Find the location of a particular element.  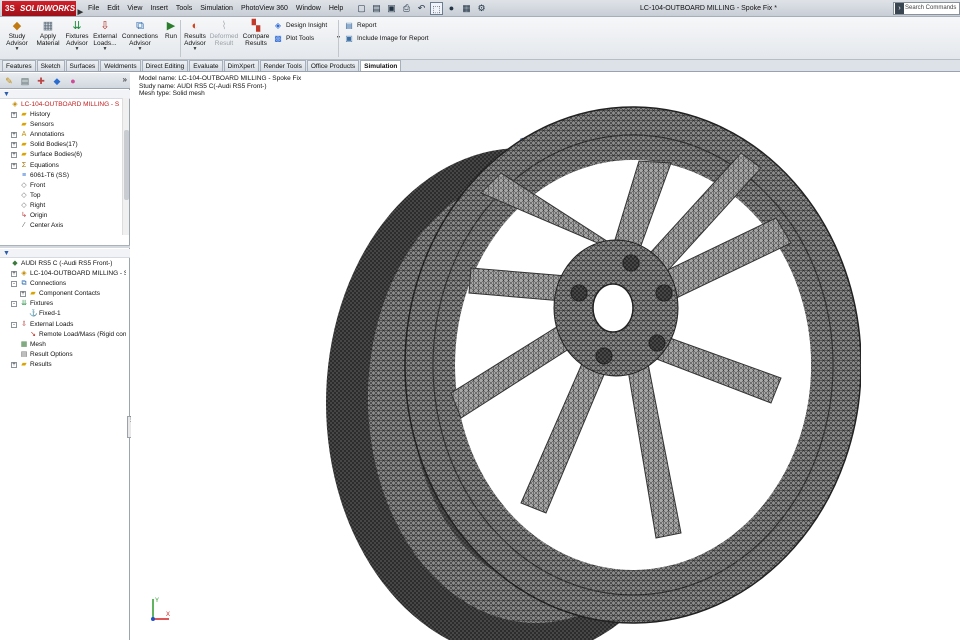

feature-tree-scrollbar is located at coordinates (125, 166).